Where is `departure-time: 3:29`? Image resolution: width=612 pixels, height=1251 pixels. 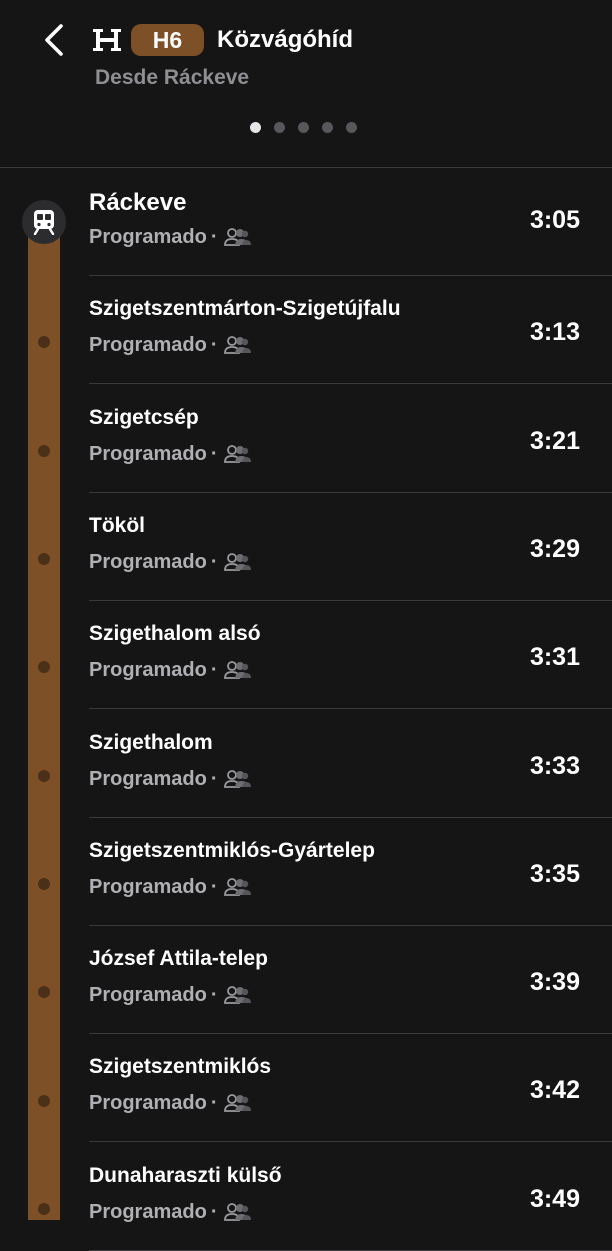 departure-time: 3:29 is located at coordinates (554, 548).